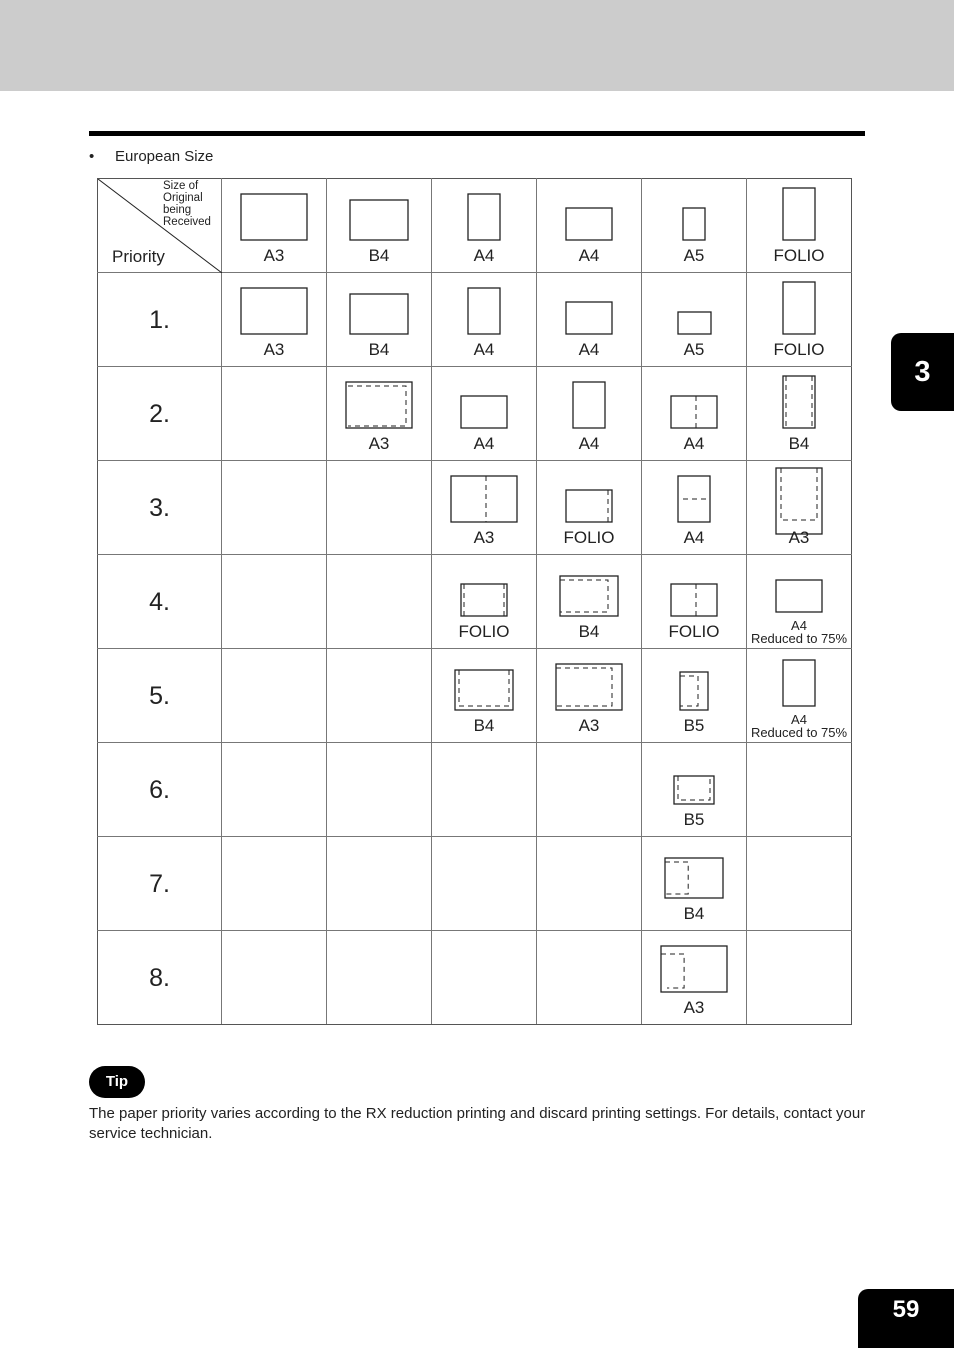 The image size is (954, 1348). I want to click on paper-size-label: A4 Reduced to 75%, so click(799, 632).